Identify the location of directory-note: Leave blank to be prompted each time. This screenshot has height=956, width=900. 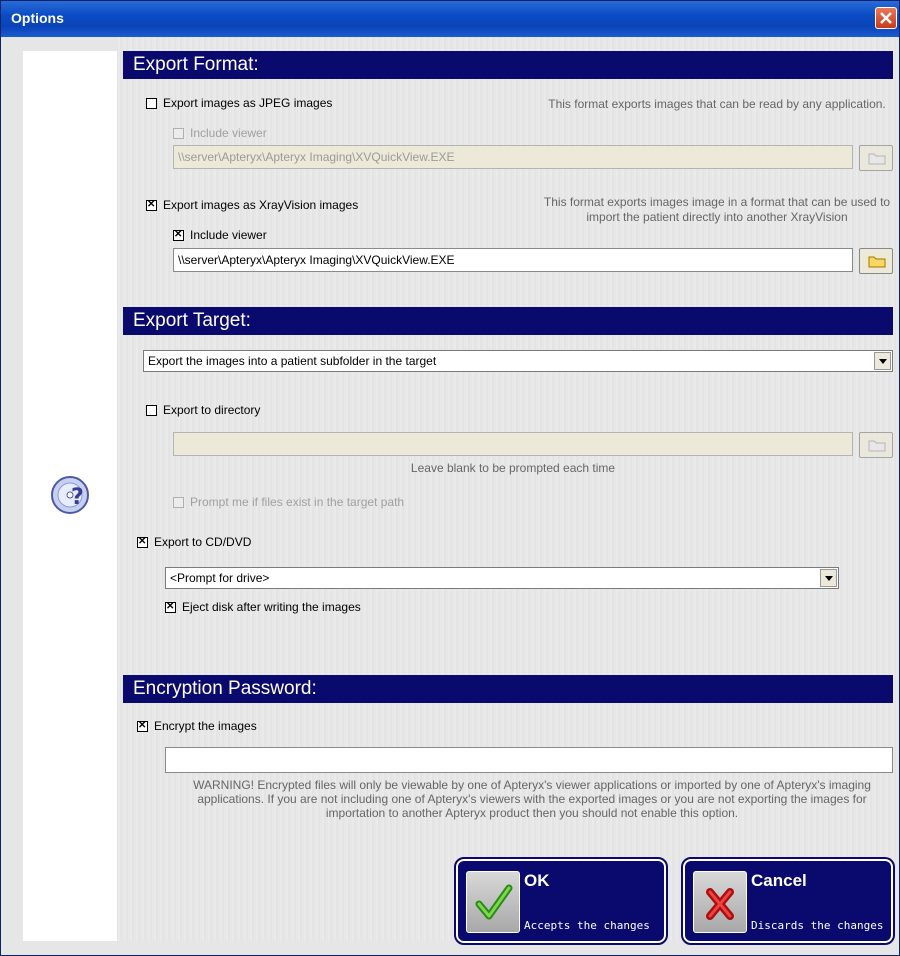
(513, 468).